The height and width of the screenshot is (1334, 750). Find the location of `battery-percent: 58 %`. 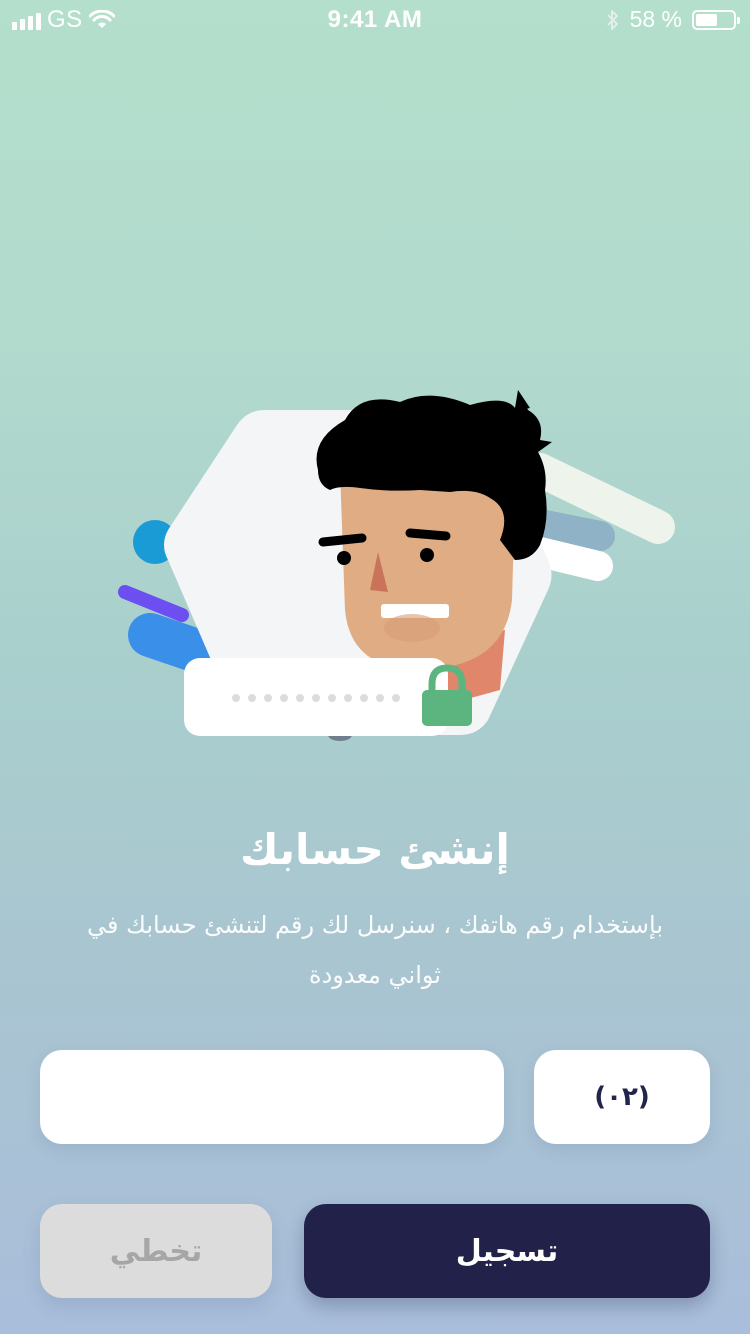

battery-percent: 58 % is located at coordinates (655, 19).